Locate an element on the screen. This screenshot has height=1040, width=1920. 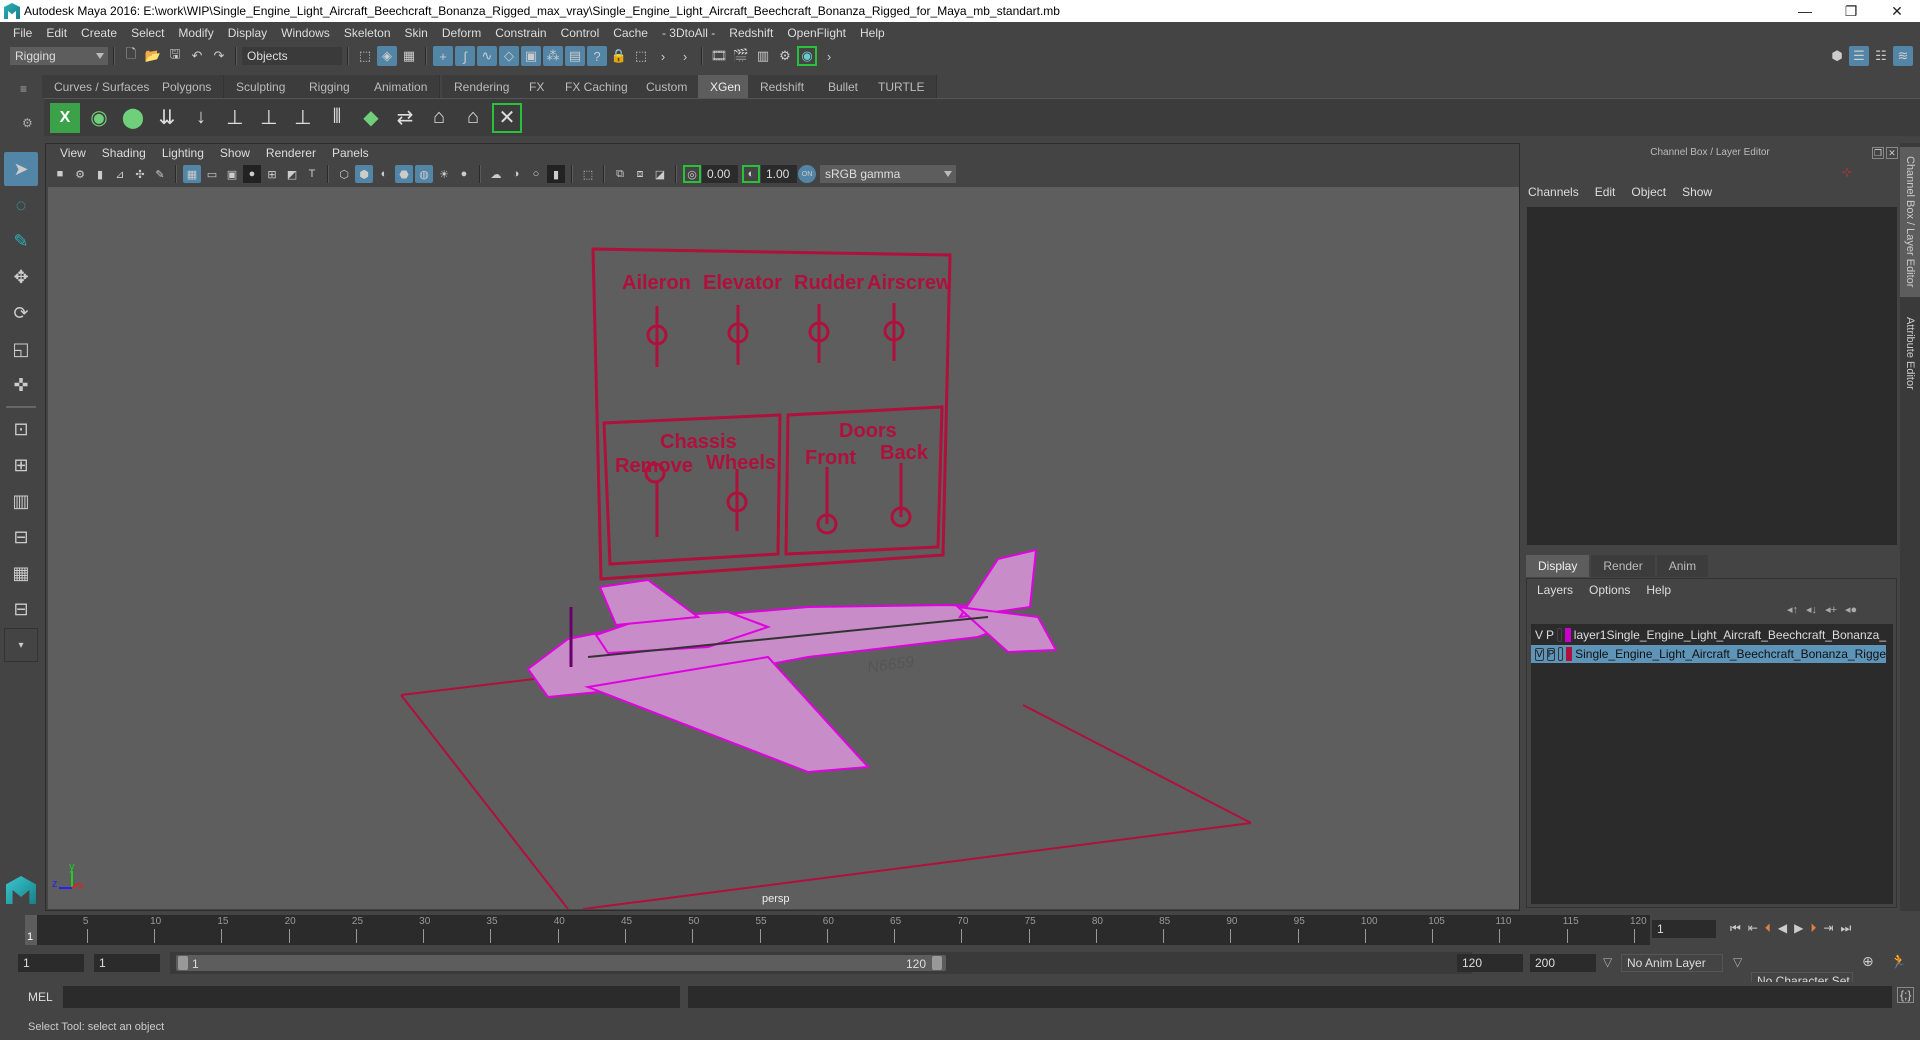
panel-menu-renderer: Renderer is located at coordinates (291, 153).